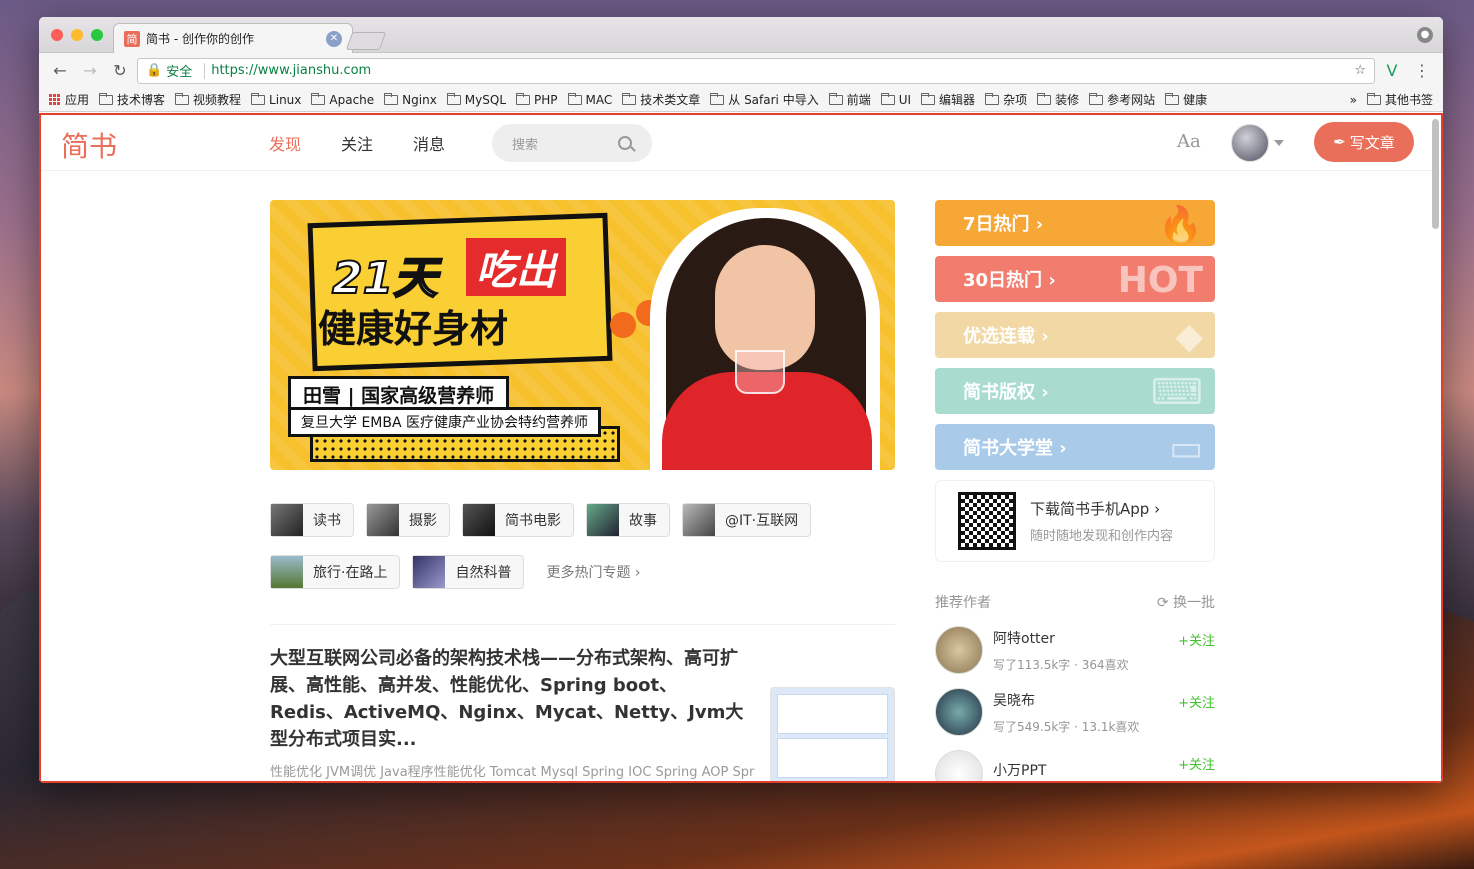 This screenshot has width=1474, height=869. I want to click on search-icon, so click(625, 143).